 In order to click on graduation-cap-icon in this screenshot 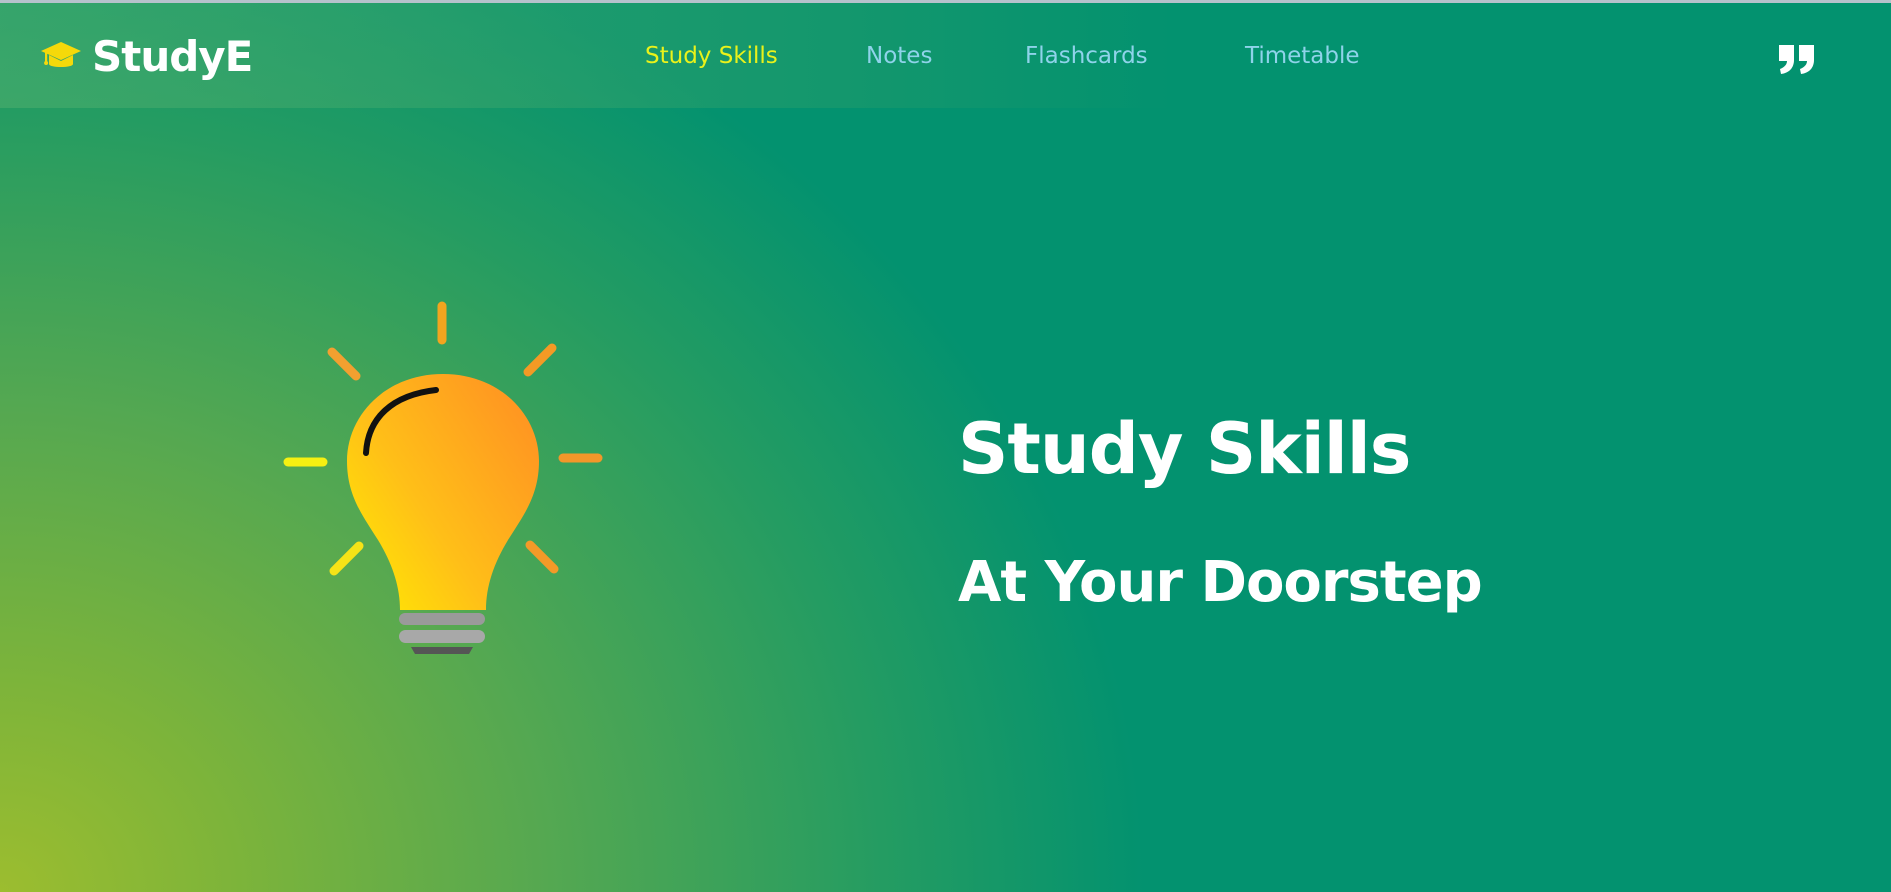, I will do `click(61, 54)`.